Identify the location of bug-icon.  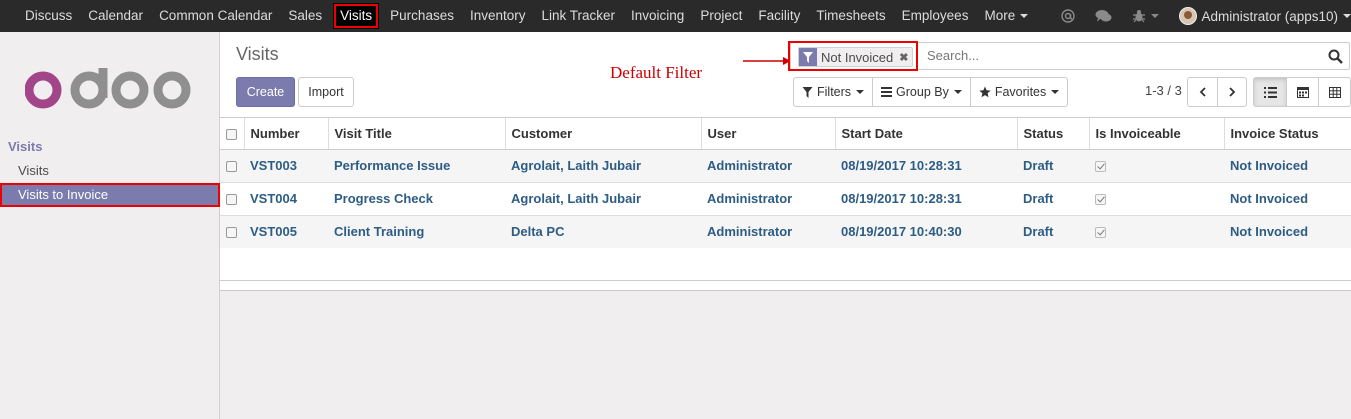
(1146, 16).